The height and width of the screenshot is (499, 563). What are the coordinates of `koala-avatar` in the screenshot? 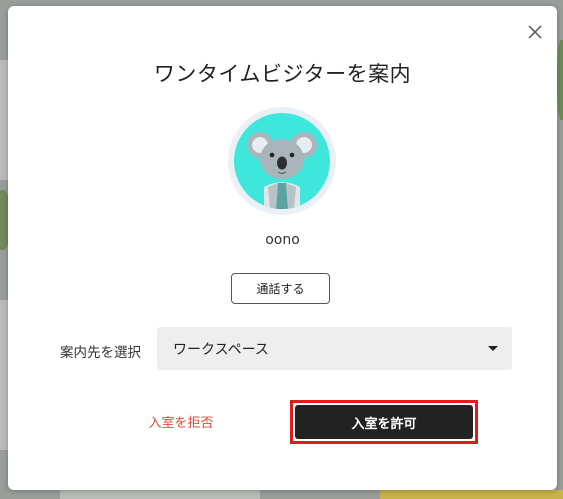 It's located at (282, 161).